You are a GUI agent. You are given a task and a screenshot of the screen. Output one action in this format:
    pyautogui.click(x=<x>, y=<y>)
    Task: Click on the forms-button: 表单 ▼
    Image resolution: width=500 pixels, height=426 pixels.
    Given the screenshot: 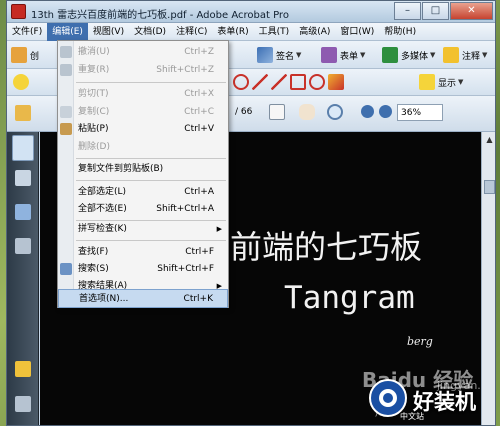 What is the action you would take?
    pyautogui.click(x=343, y=55)
    